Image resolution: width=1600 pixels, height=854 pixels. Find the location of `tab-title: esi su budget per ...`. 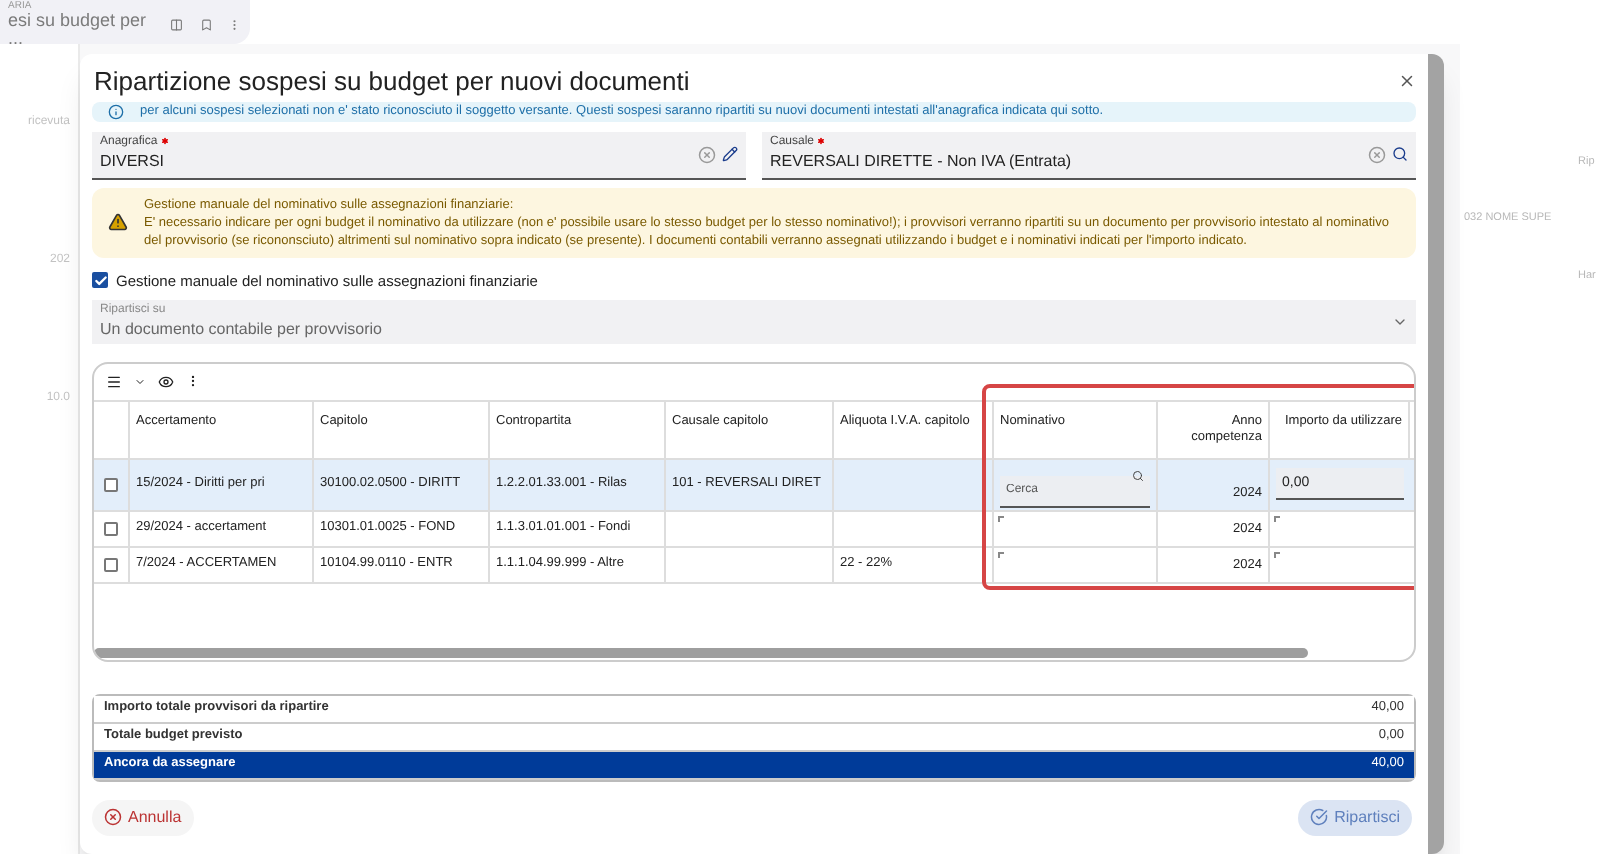

tab-title: esi su budget per ... is located at coordinates (78, 29).